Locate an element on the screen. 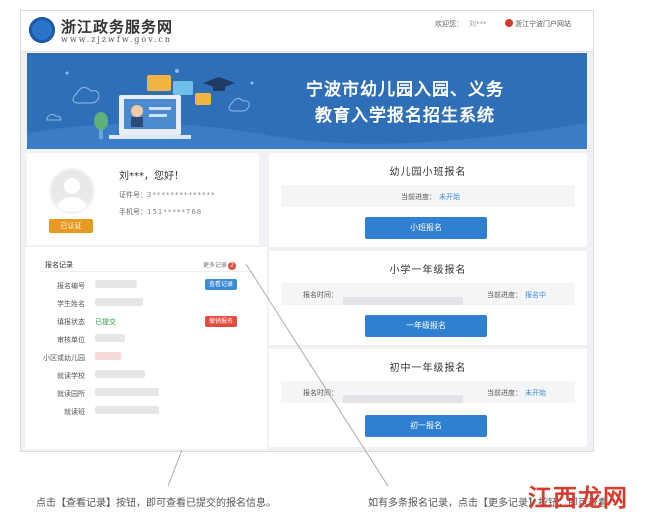 The width and height of the screenshot is (665, 530). banner-title-line2: 教育入学报名招生系统 is located at coordinates (405, 116).